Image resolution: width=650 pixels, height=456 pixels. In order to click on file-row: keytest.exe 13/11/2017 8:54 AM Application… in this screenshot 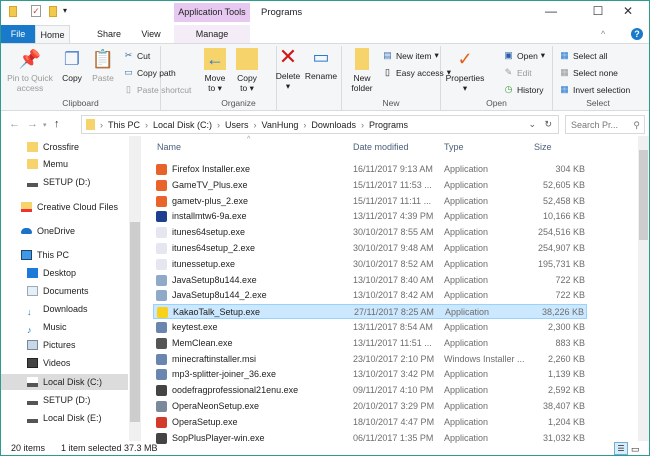, I will do `click(370, 327)`.